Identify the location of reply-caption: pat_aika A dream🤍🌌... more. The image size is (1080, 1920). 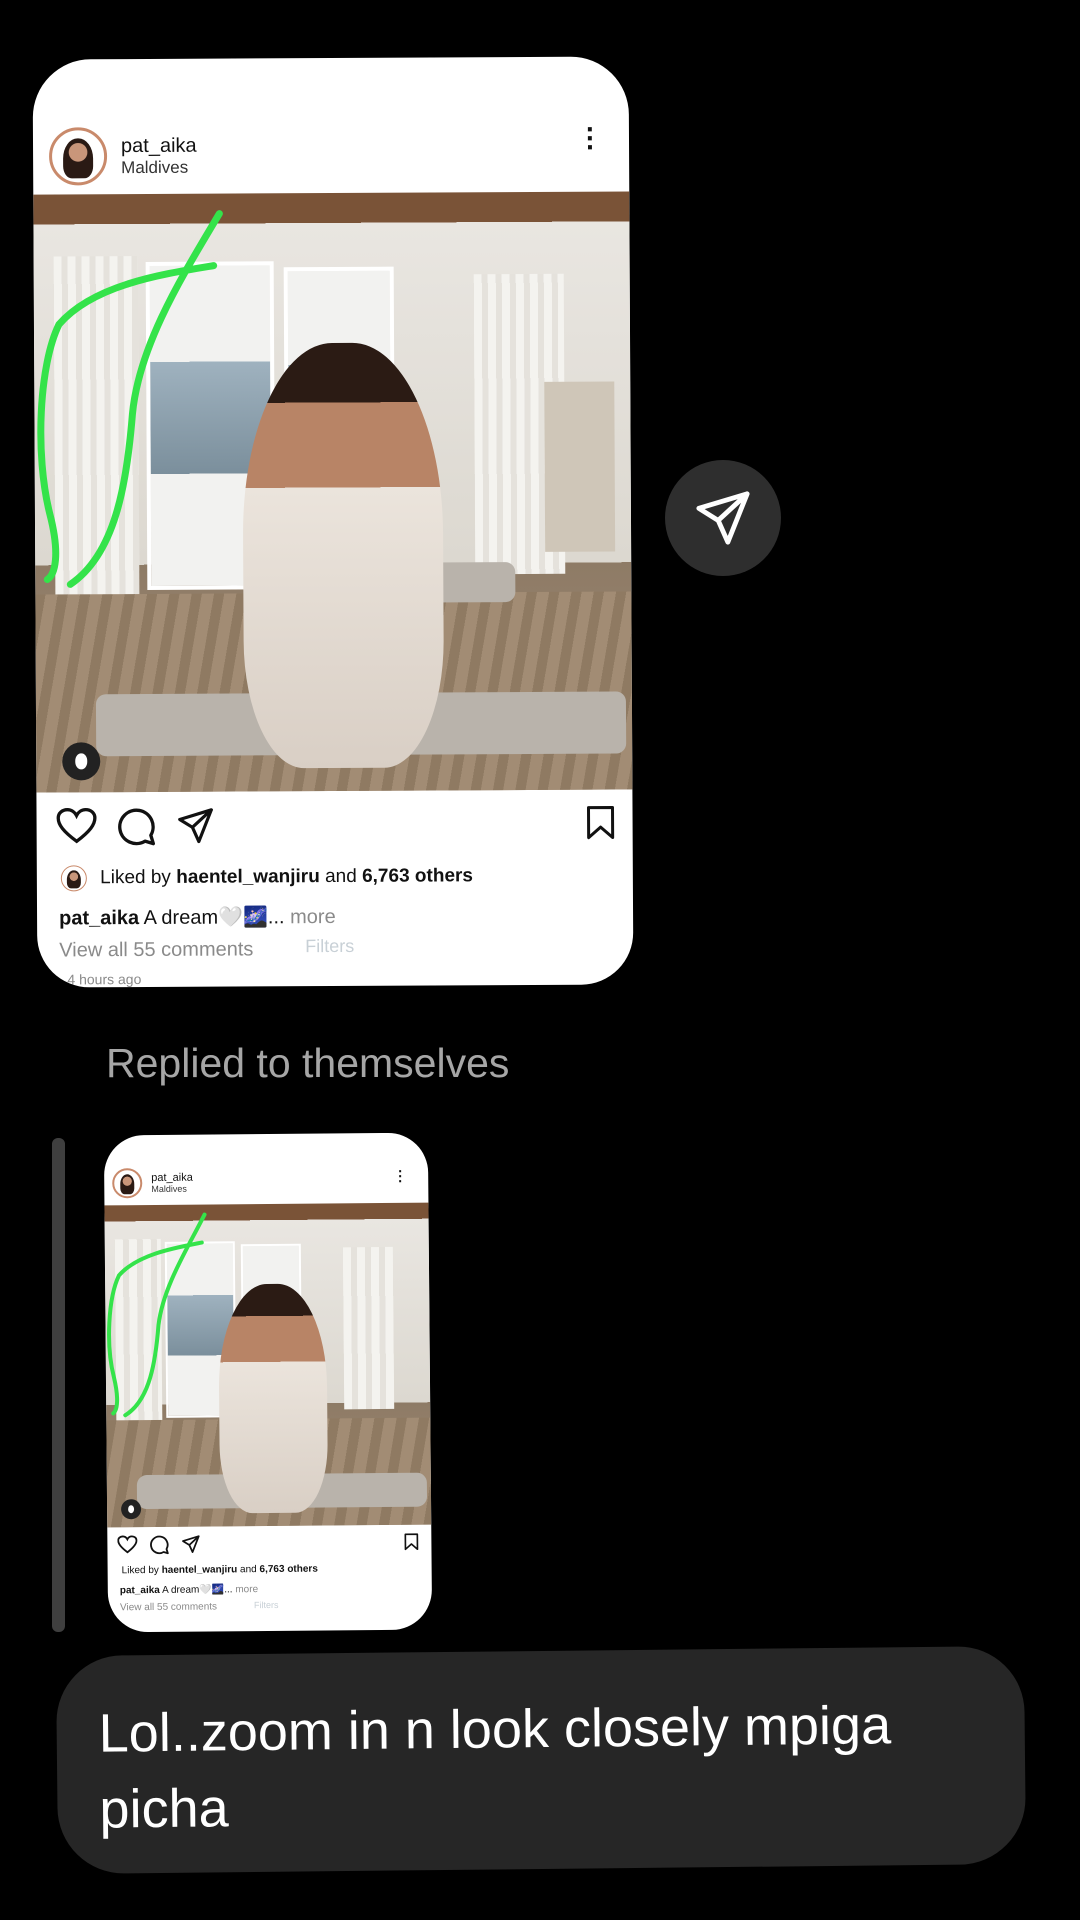
(189, 1590).